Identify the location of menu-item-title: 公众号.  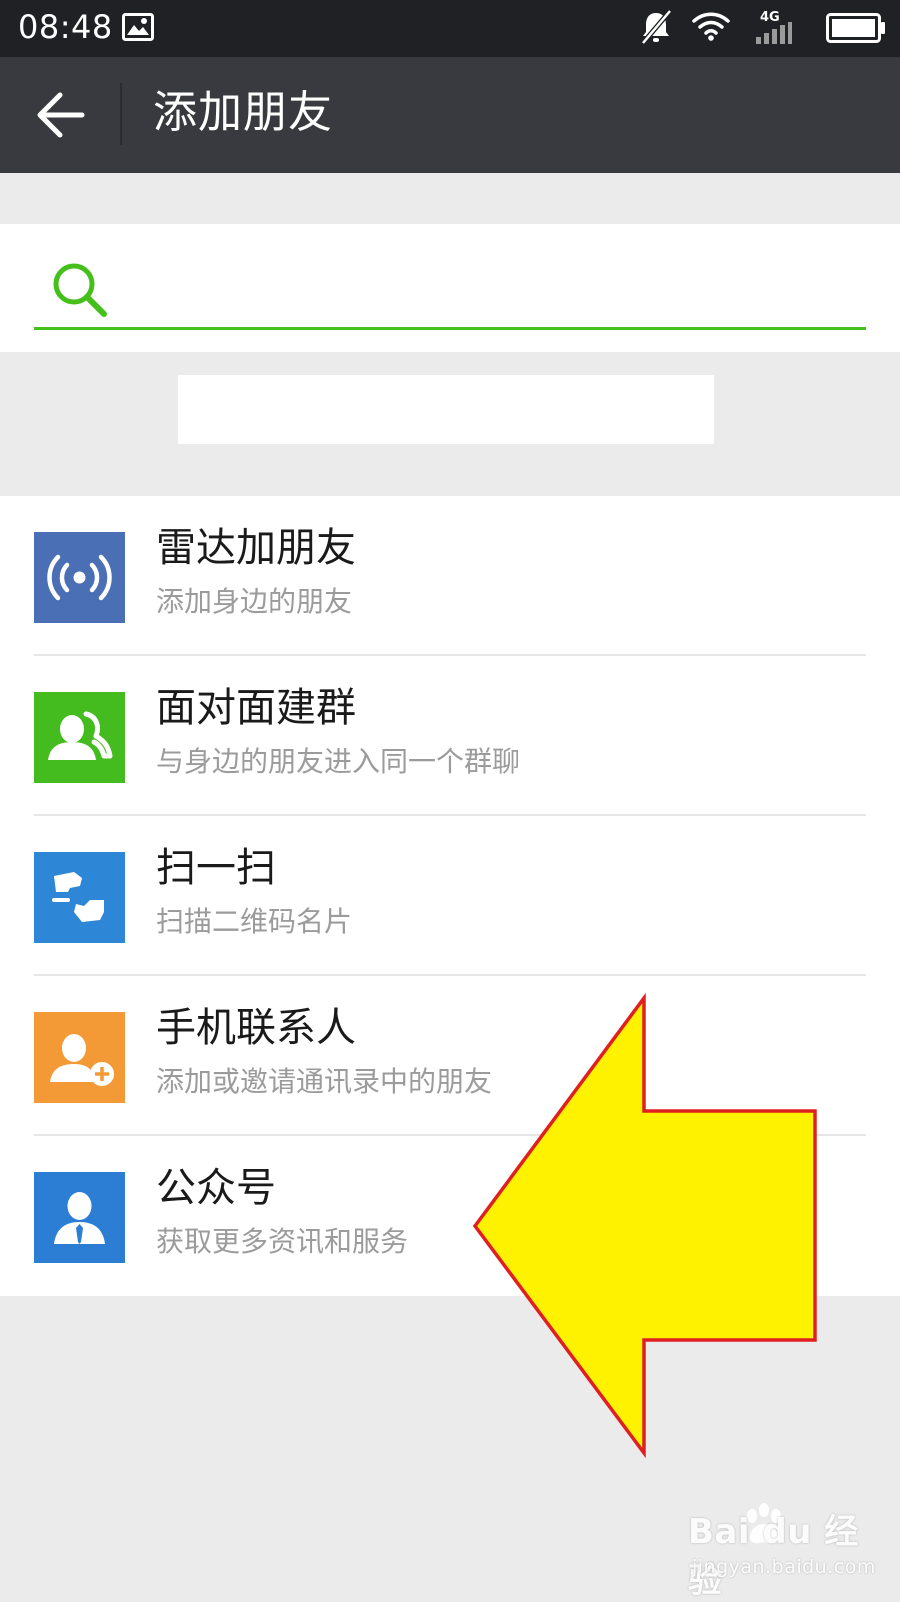
(216, 1188).